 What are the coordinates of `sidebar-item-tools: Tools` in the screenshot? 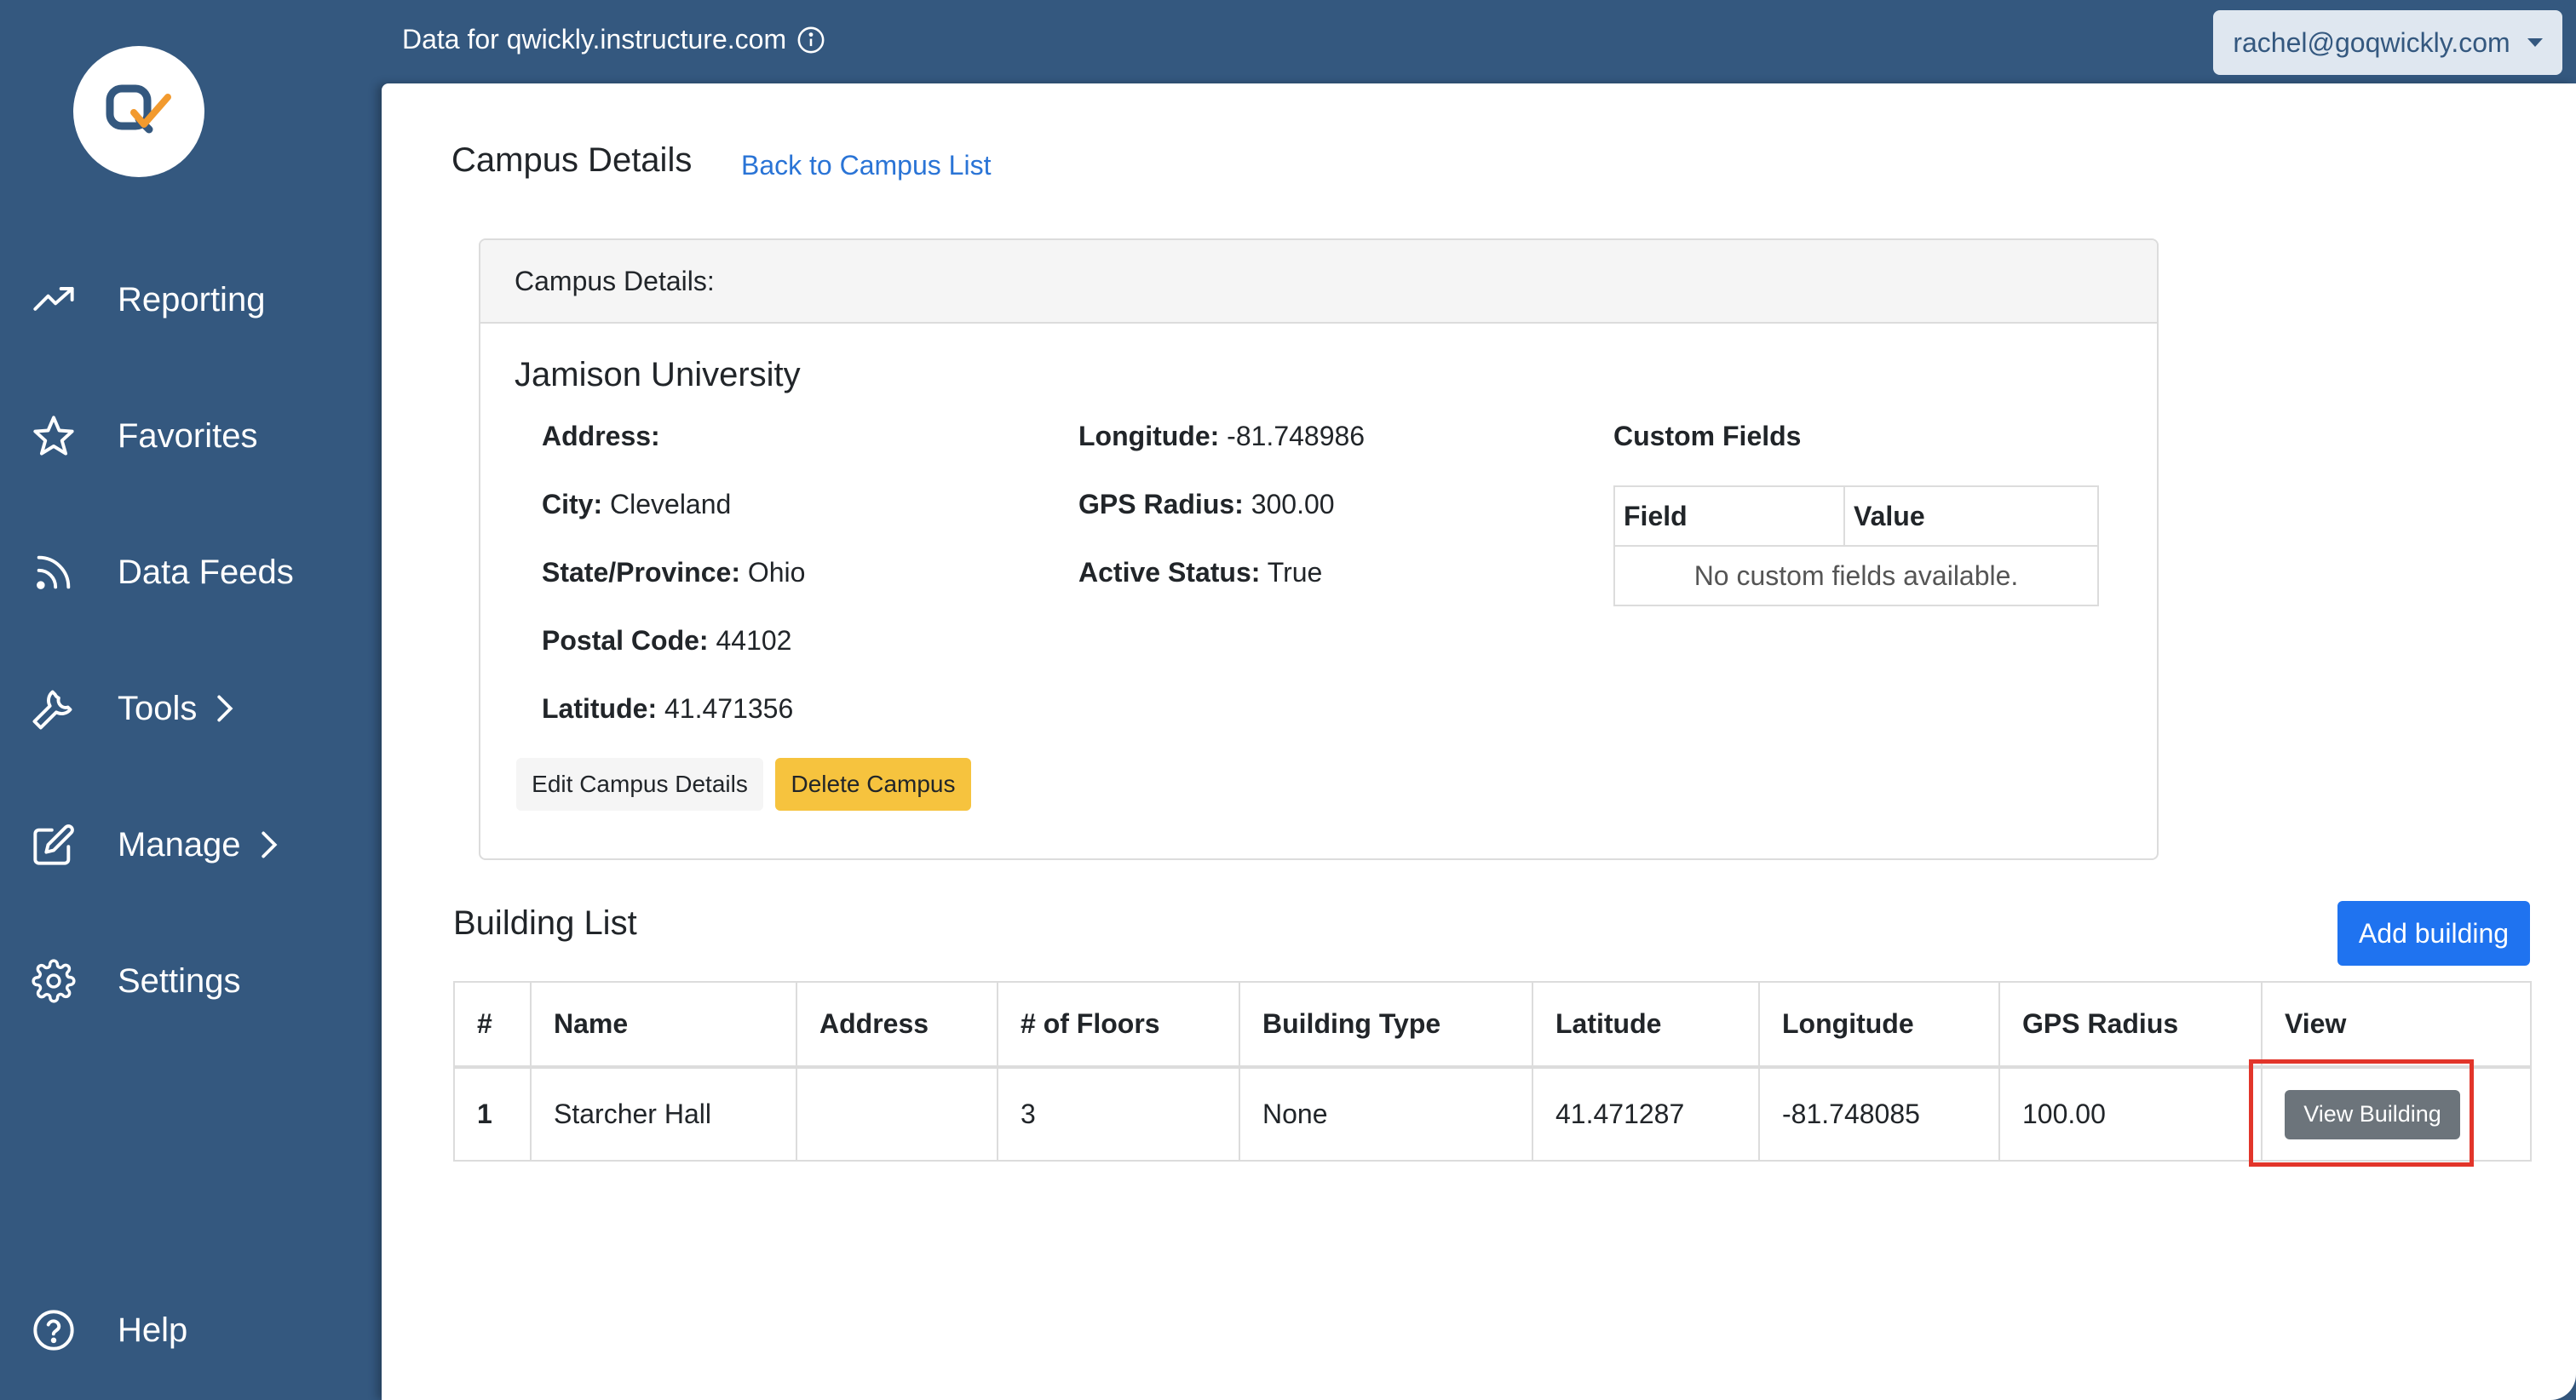 It's located at (136, 708).